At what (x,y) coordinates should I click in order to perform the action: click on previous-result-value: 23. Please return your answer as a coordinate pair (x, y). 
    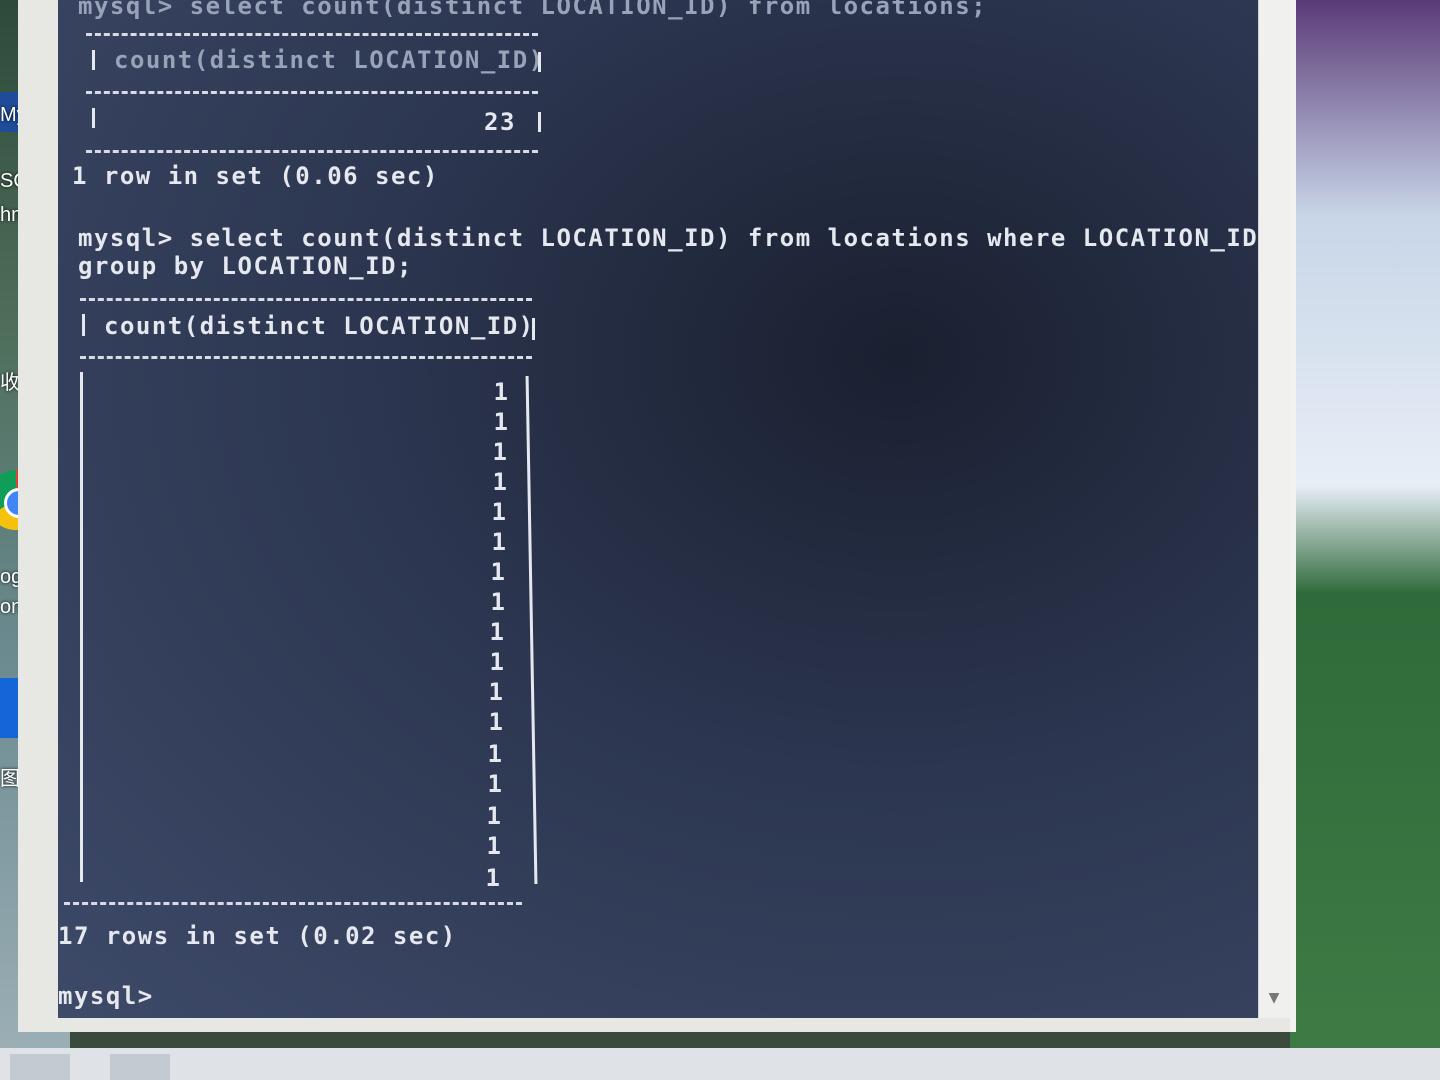
    Looking at the image, I should click on (500, 122).